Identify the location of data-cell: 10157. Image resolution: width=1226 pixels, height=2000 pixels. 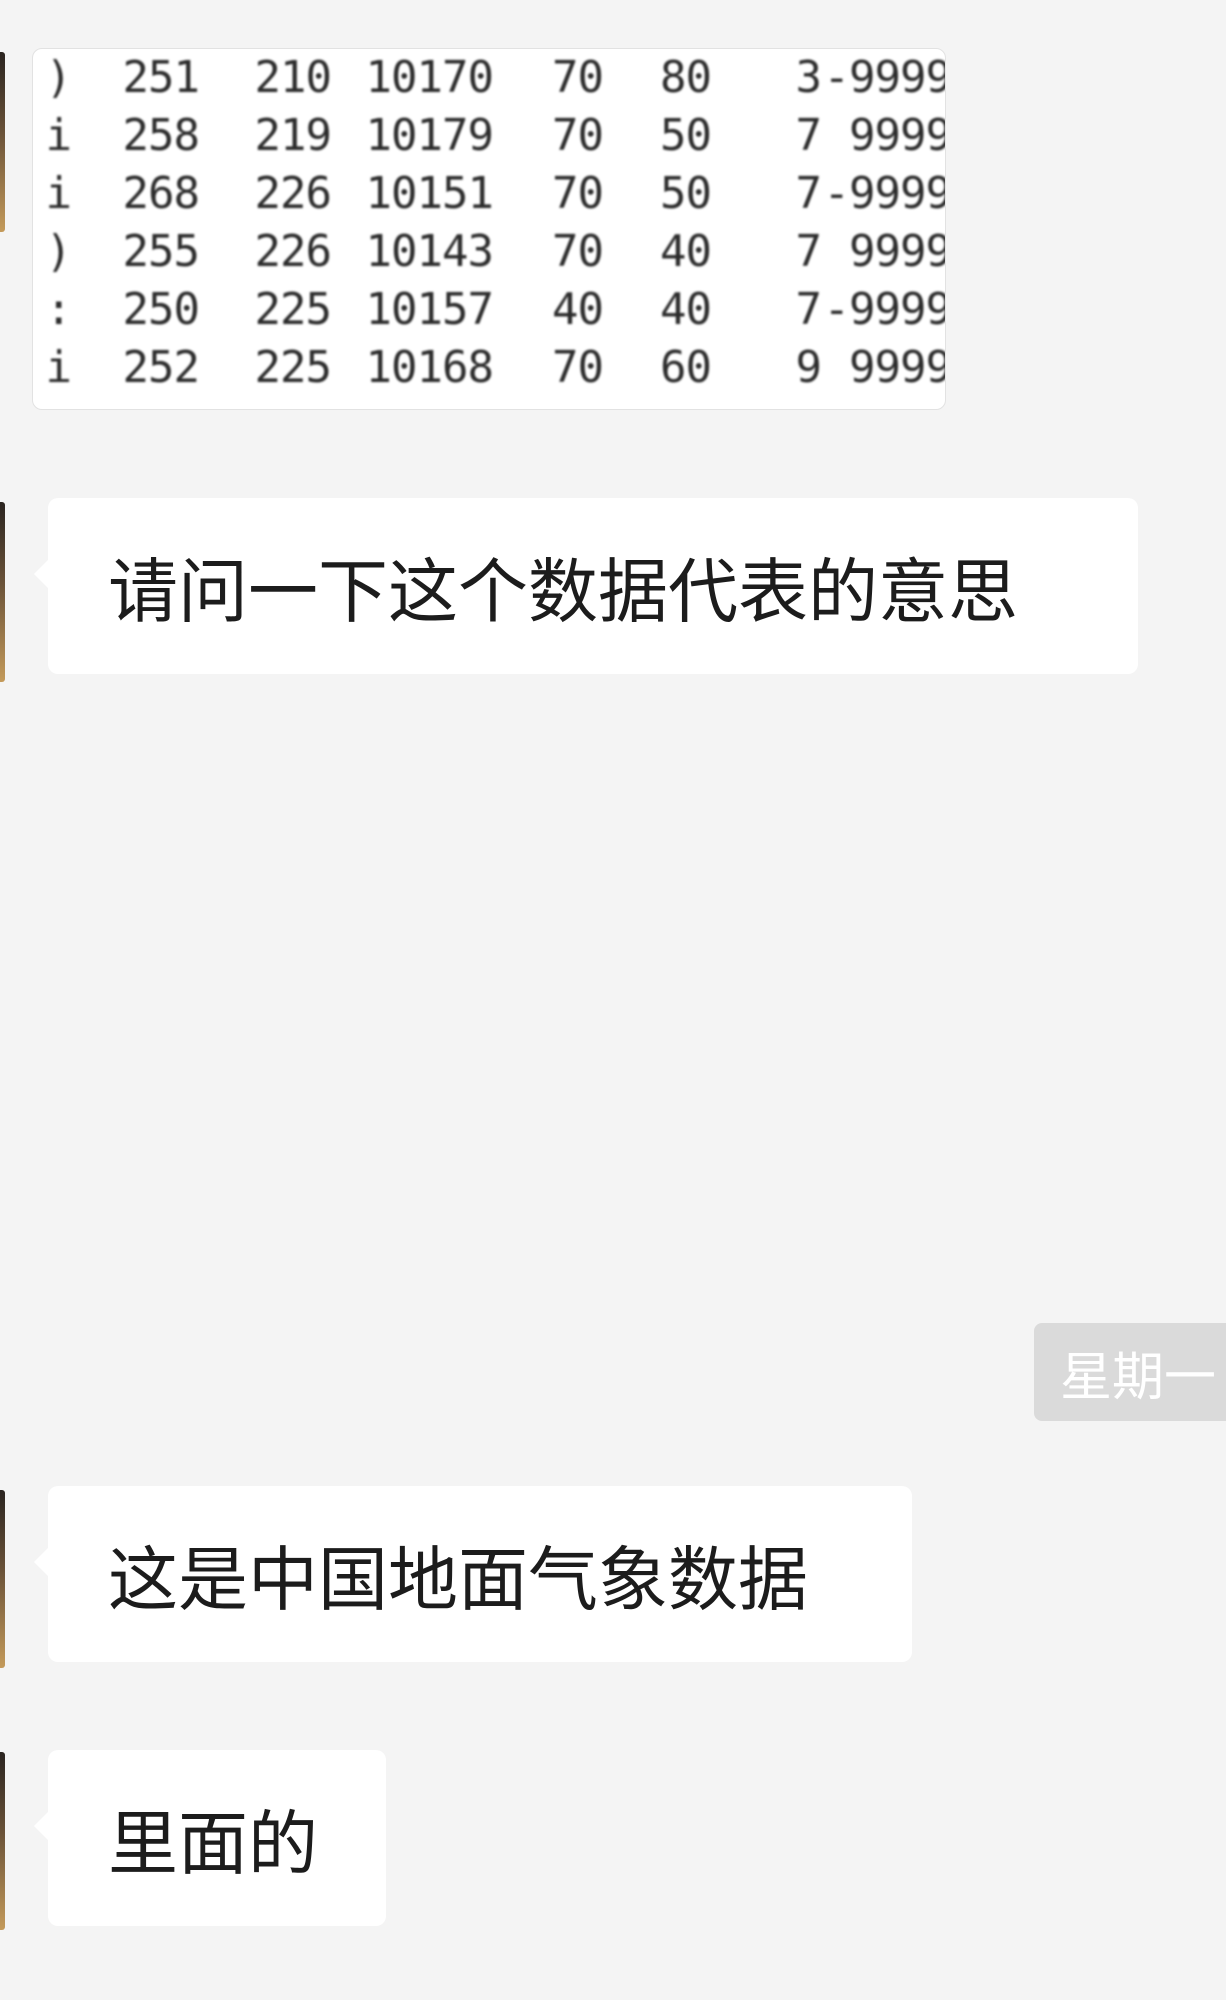
(429, 309).